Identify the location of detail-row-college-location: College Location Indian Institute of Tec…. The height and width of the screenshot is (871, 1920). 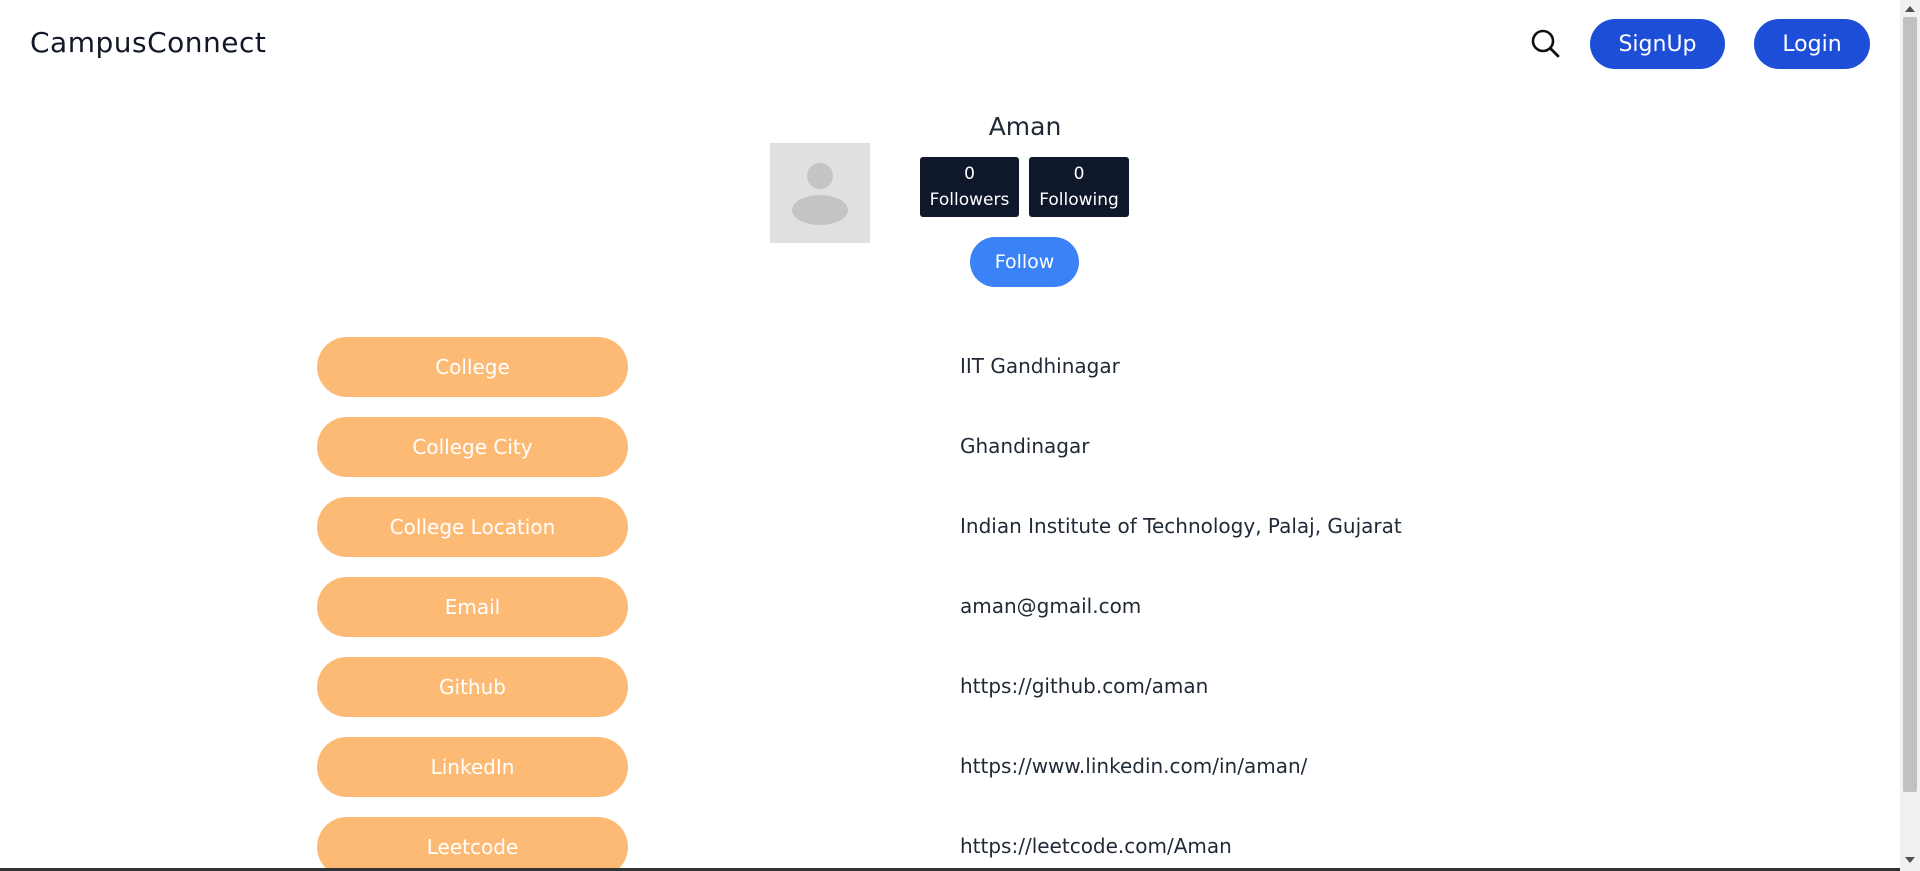
(950, 537).